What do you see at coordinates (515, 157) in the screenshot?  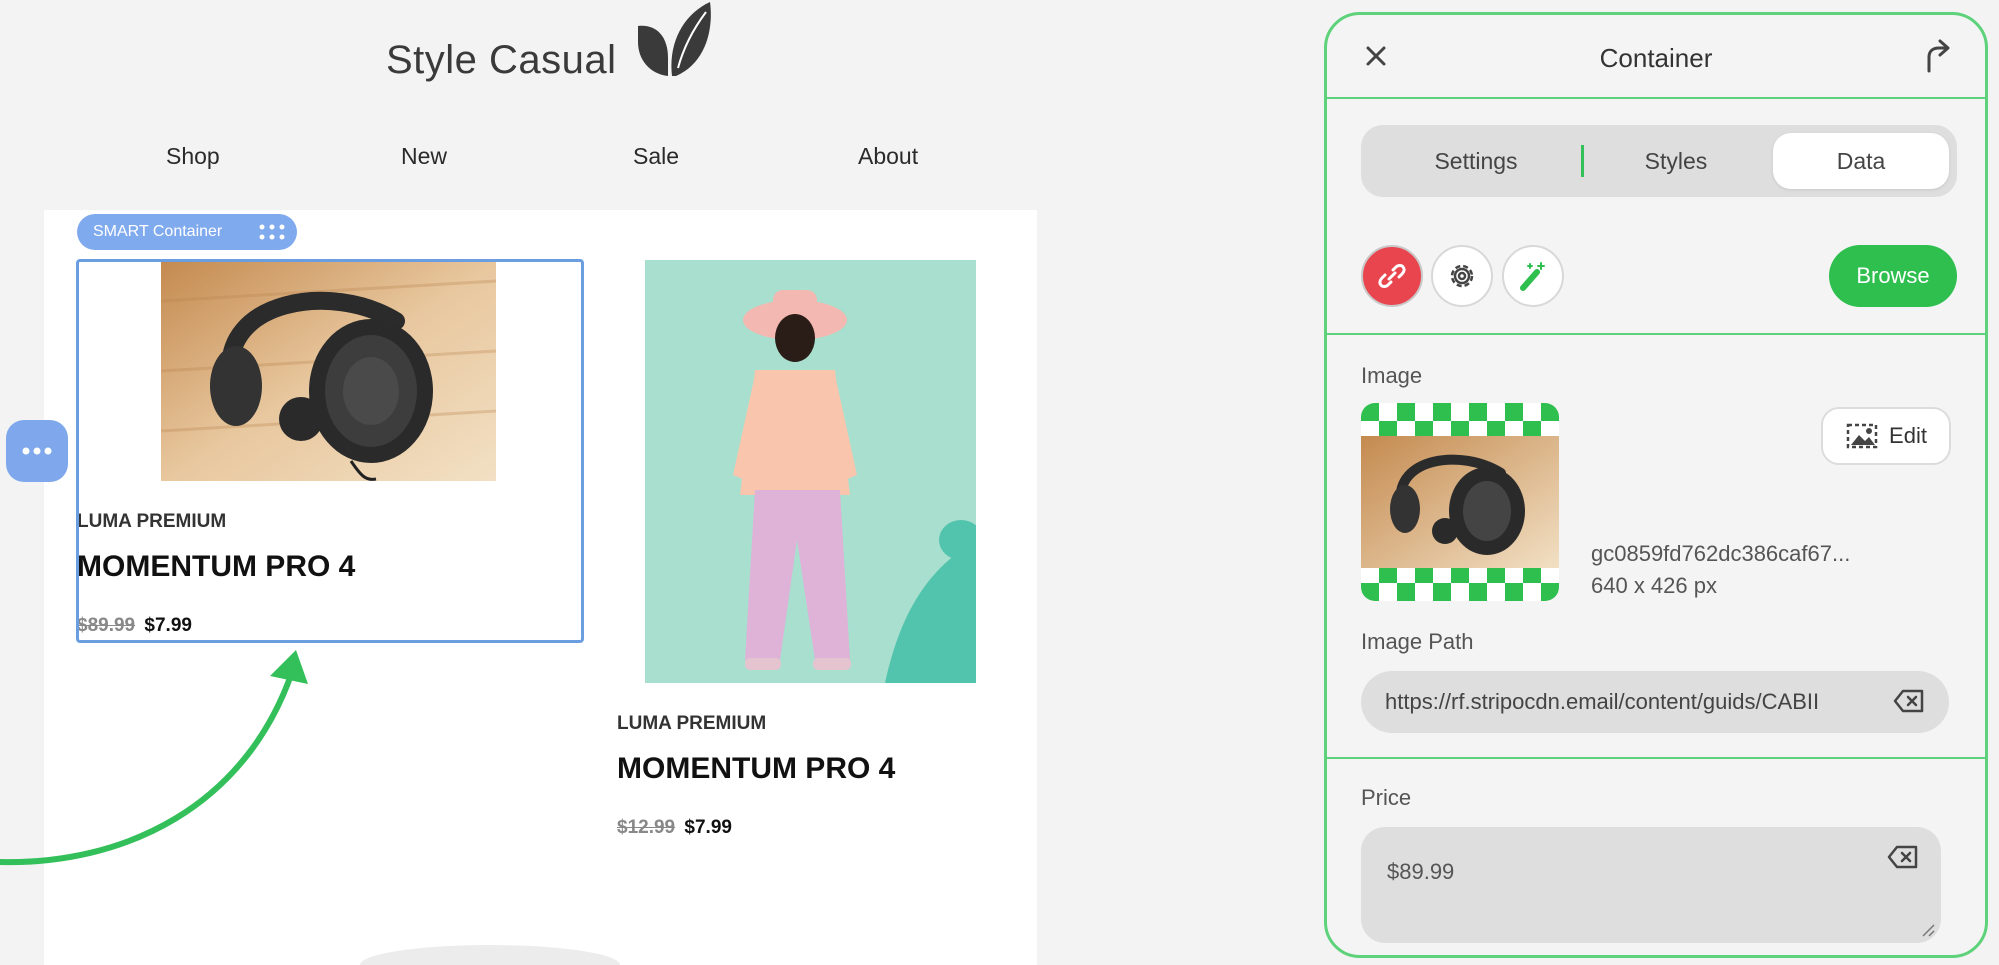 I see `main-nav: Shop New Sale About` at bounding box center [515, 157].